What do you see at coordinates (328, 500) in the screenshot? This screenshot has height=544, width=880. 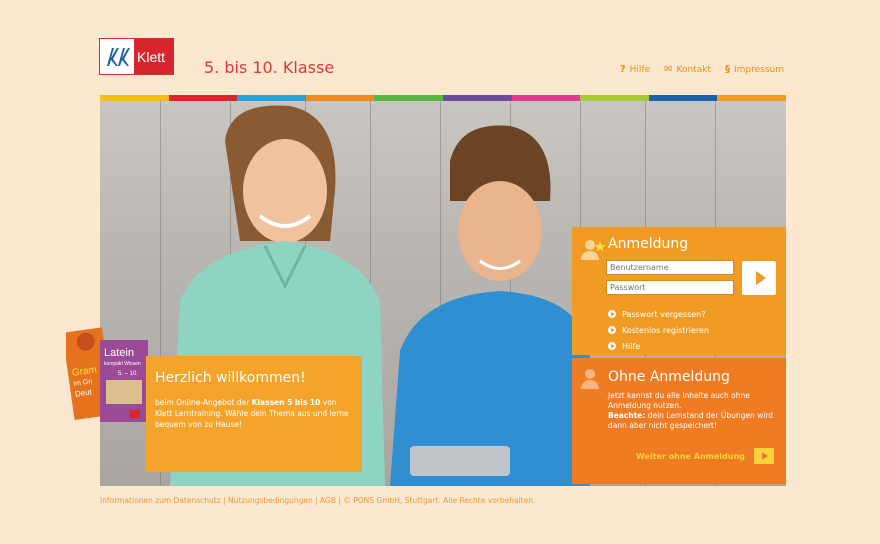 I see `agb-link: AGB` at bounding box center [328, 500].